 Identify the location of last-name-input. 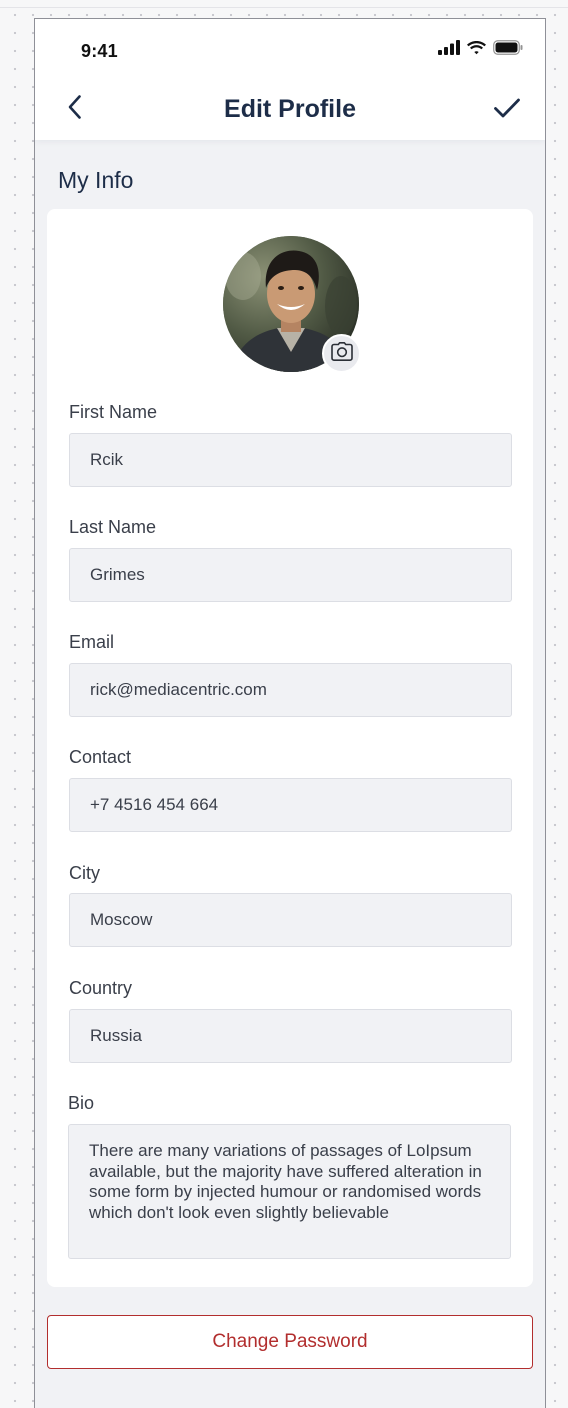
(290, 575).